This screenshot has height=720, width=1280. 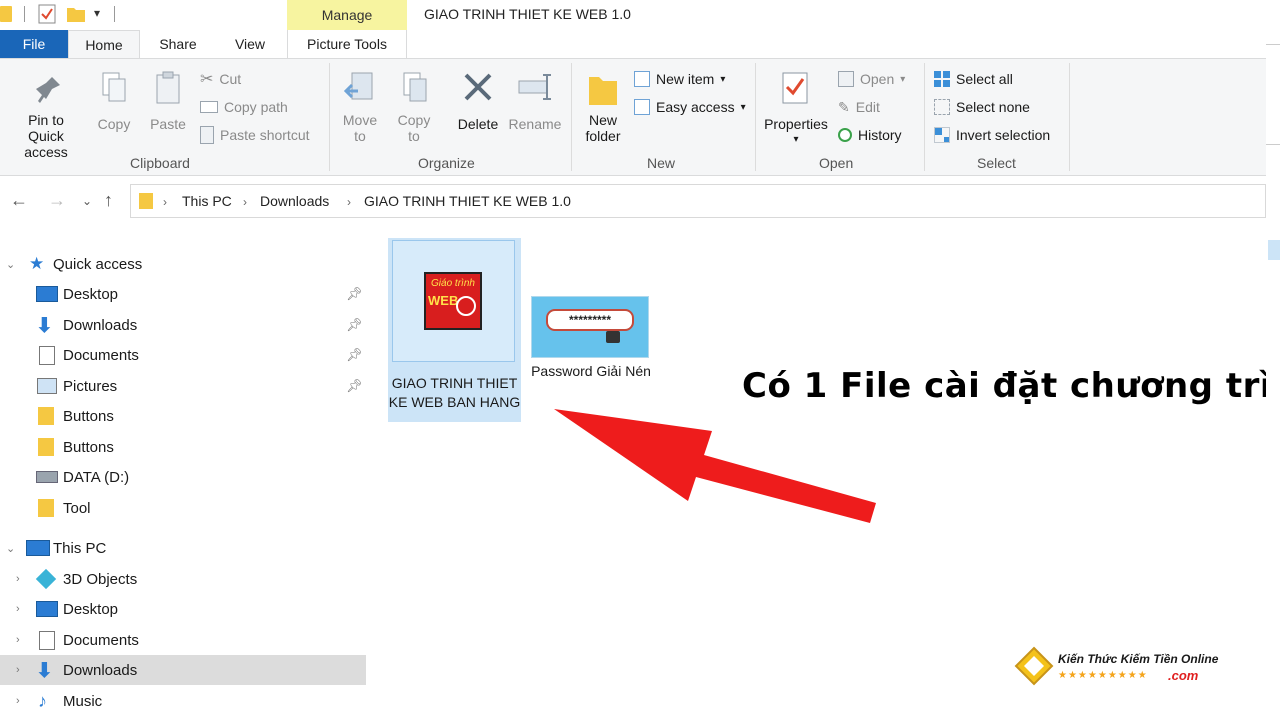 I want to click on file-item: ********* Password Giải Nén, so click(x=591, y=351).